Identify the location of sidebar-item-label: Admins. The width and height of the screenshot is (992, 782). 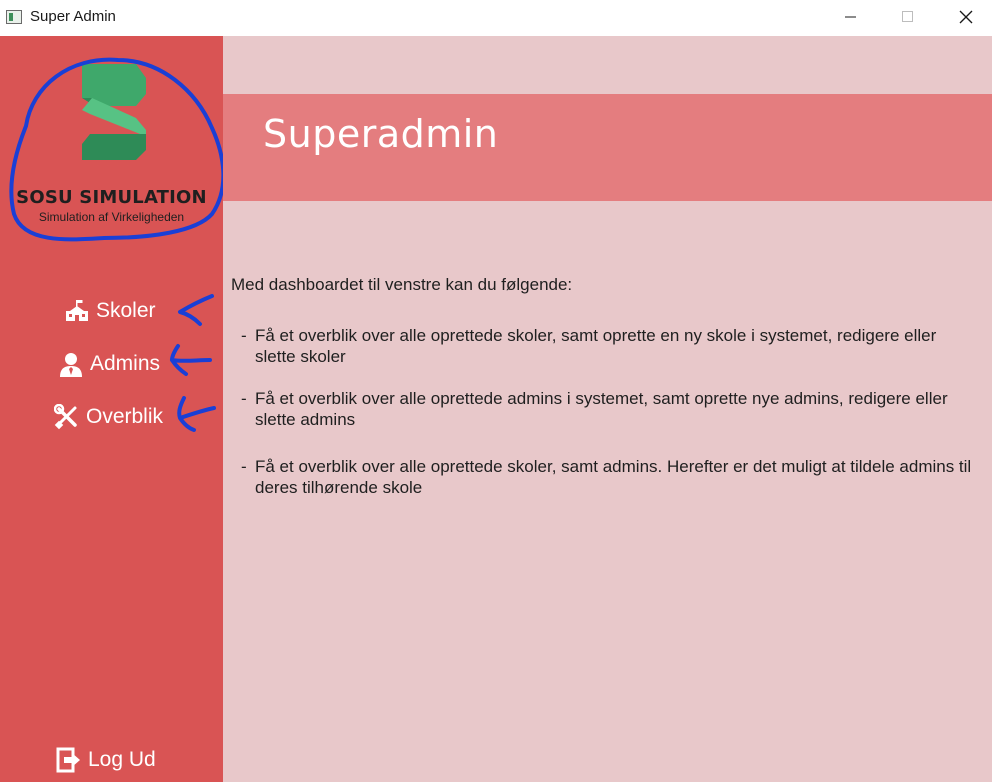
(125, 363).